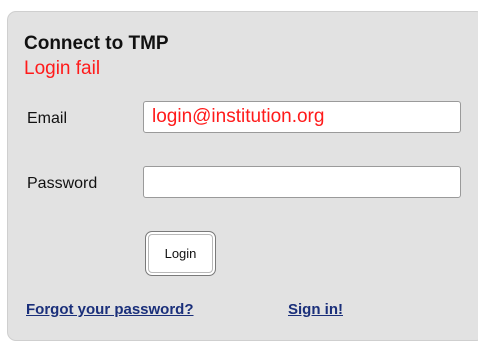  I want to click on panel-title: Connect to TMP, so click(96, 43).